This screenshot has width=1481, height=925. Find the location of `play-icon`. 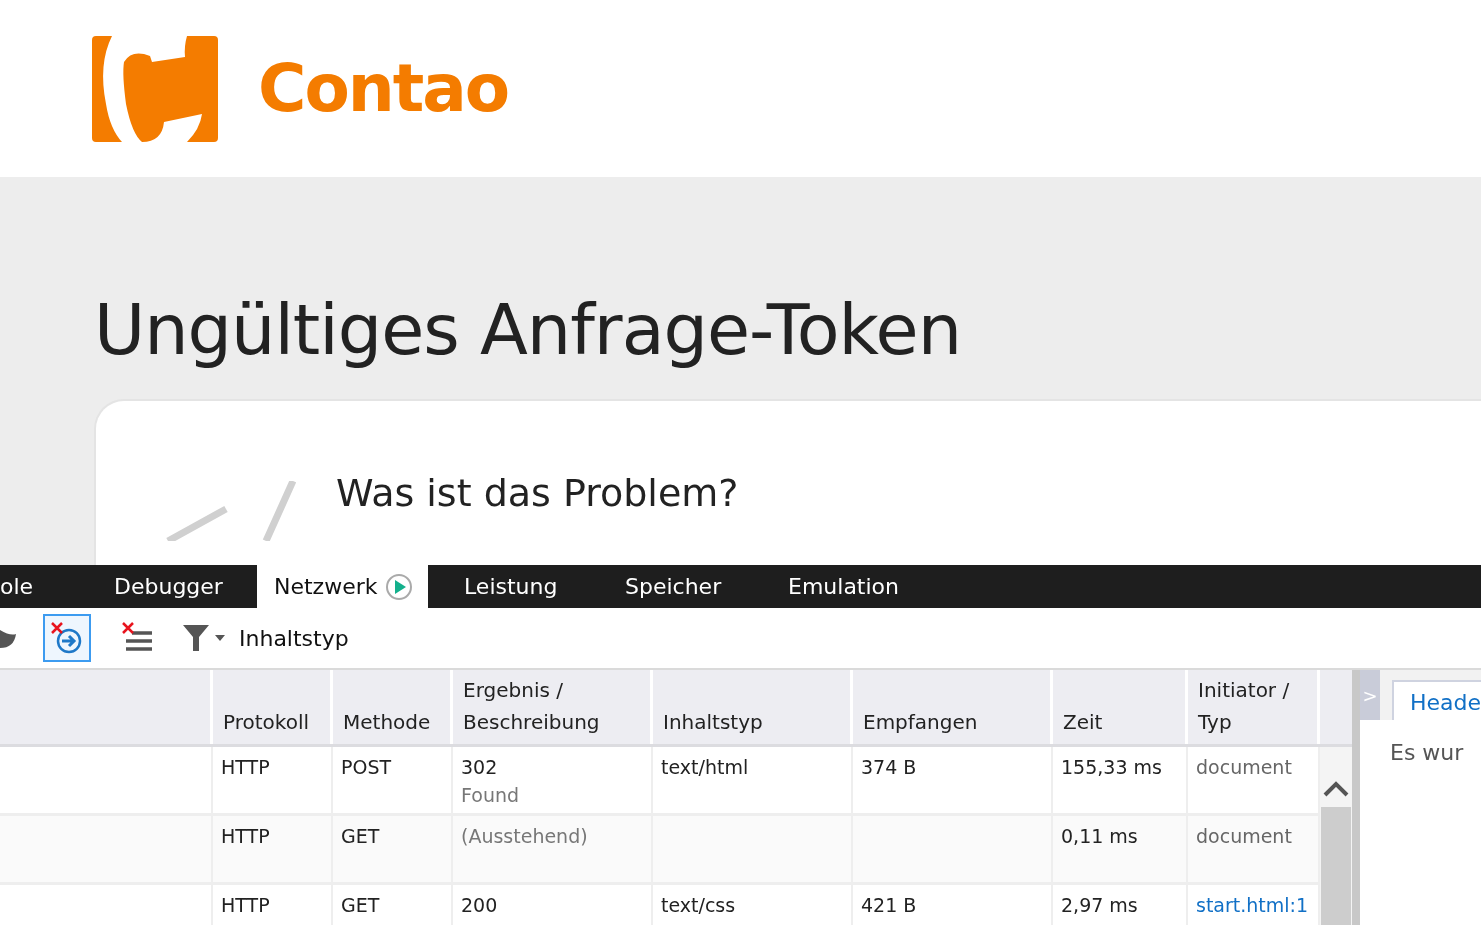

play-icon is located at coordinates (399, 586).